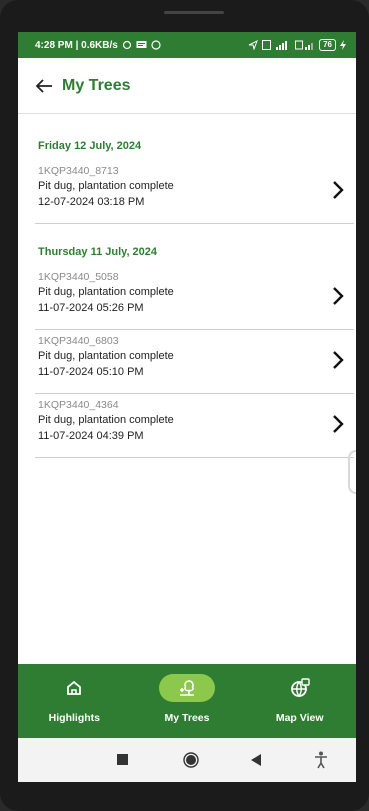 The image size is (369, 811). Describe the element at coordinates (78, 341) in the screenshot. I see `tree-id: 1KQP3440_6803` at that location.